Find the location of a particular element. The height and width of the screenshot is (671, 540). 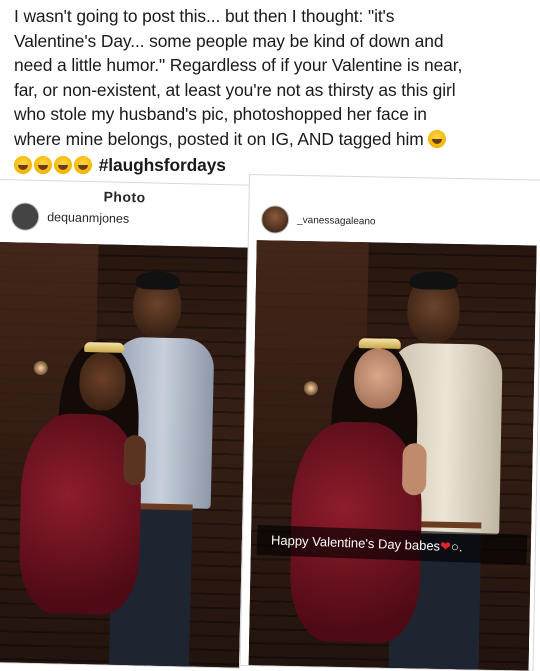

hashtag-link: #laughsfordays is located at coordinates (162, 165).